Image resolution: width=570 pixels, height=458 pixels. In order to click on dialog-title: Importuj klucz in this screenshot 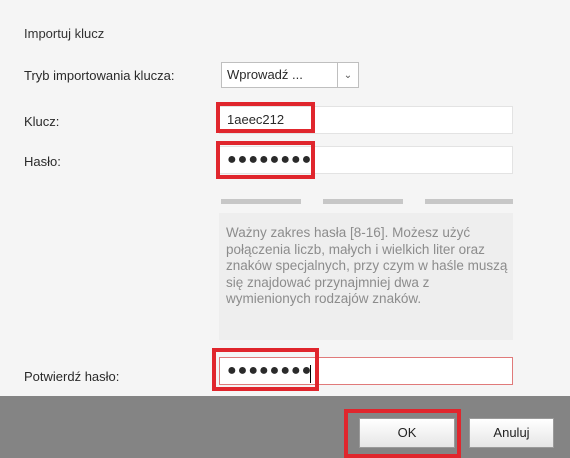, I will do `click(64, 33)`.